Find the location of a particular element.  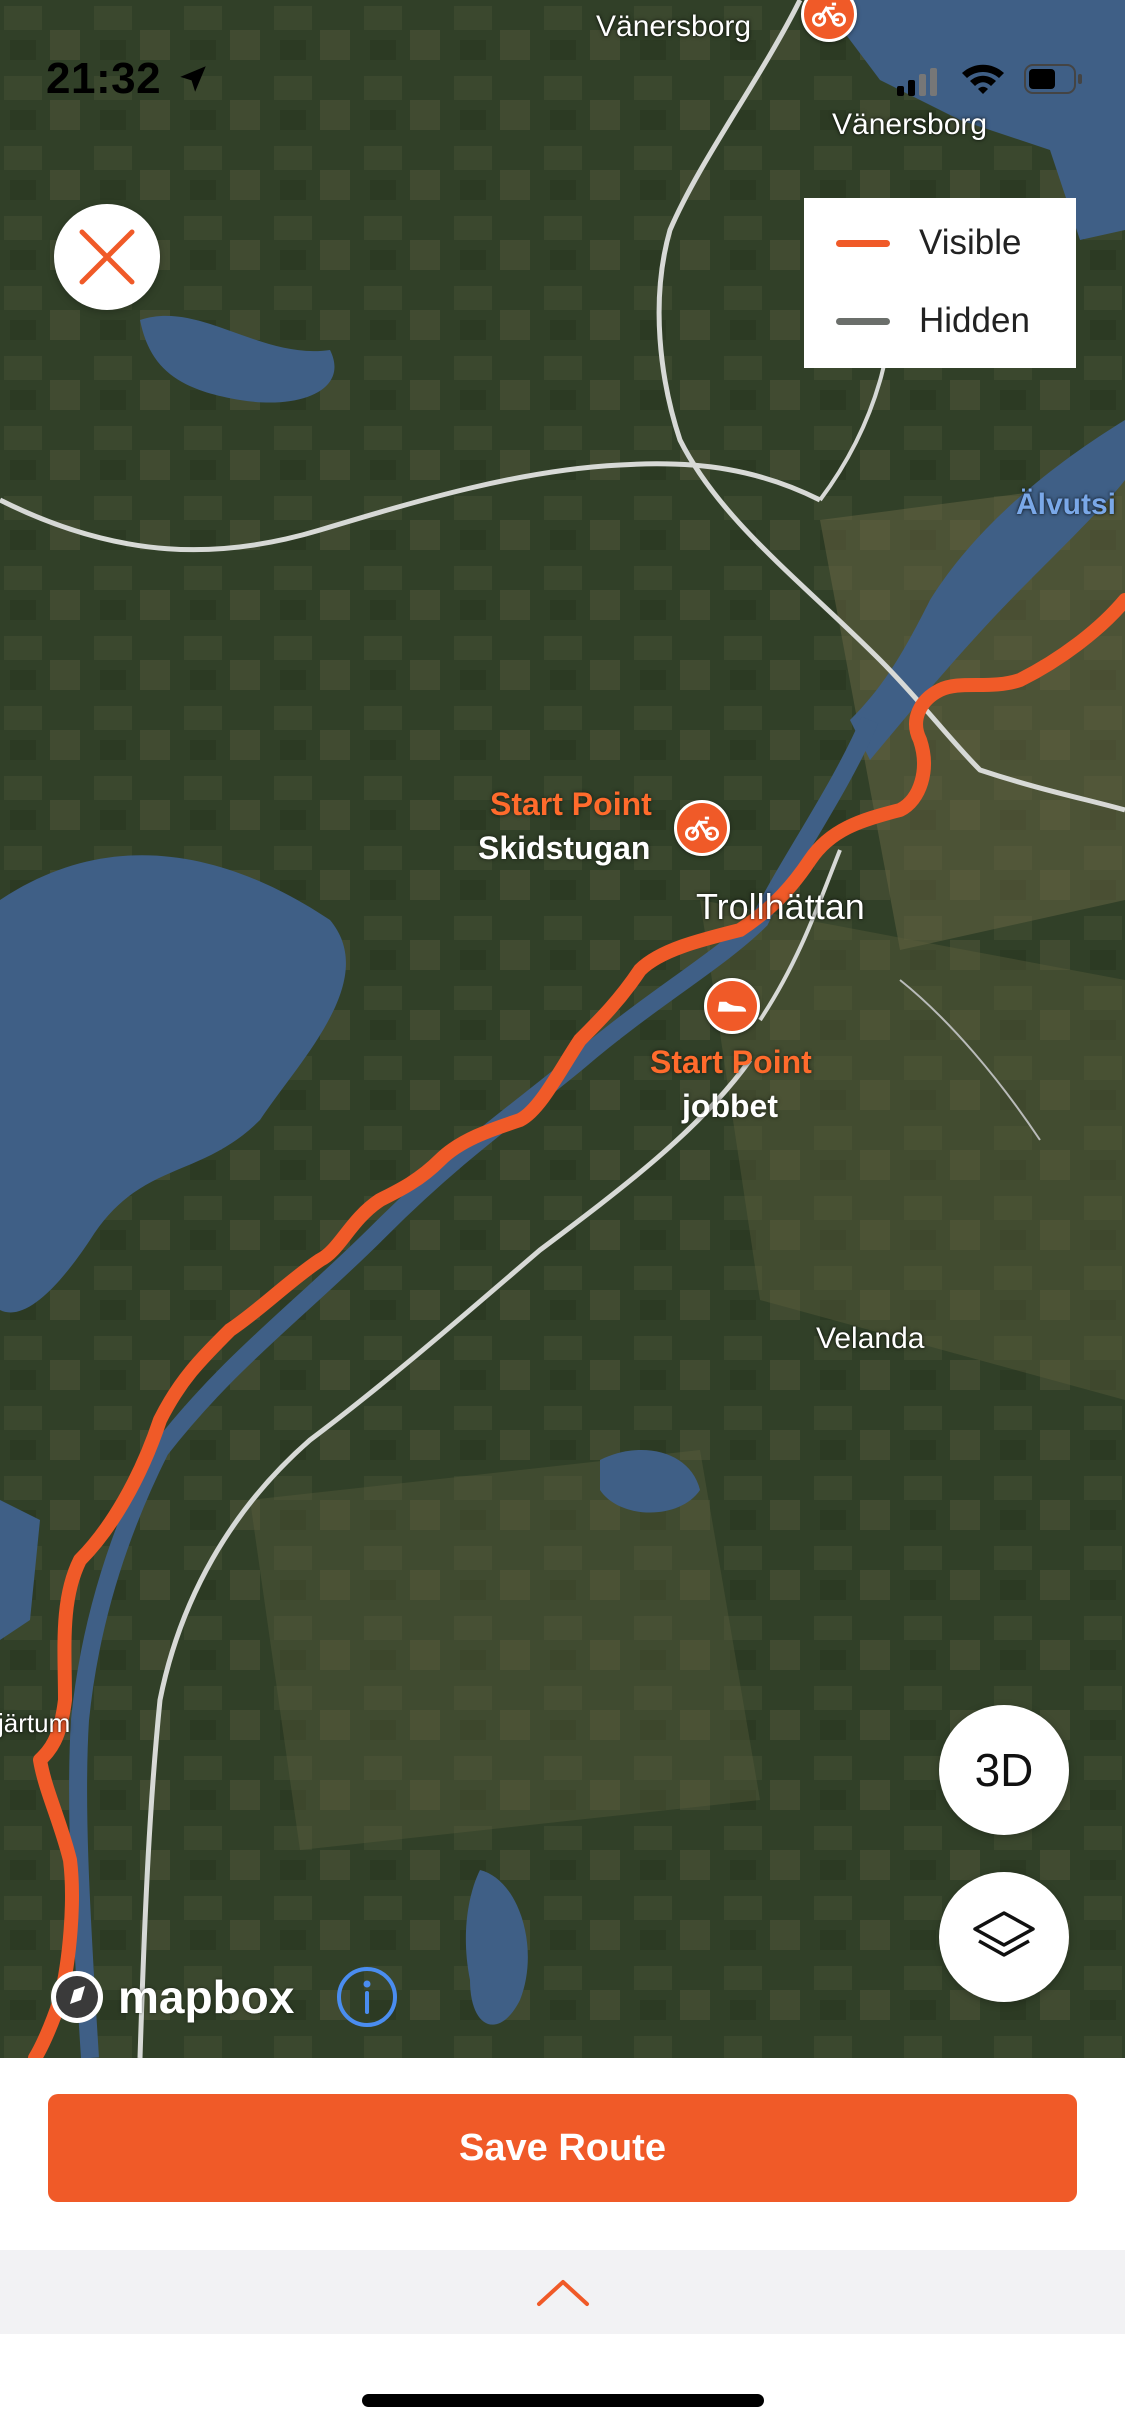

legend-visible-label: Visible is located at coordinates (970, 242).